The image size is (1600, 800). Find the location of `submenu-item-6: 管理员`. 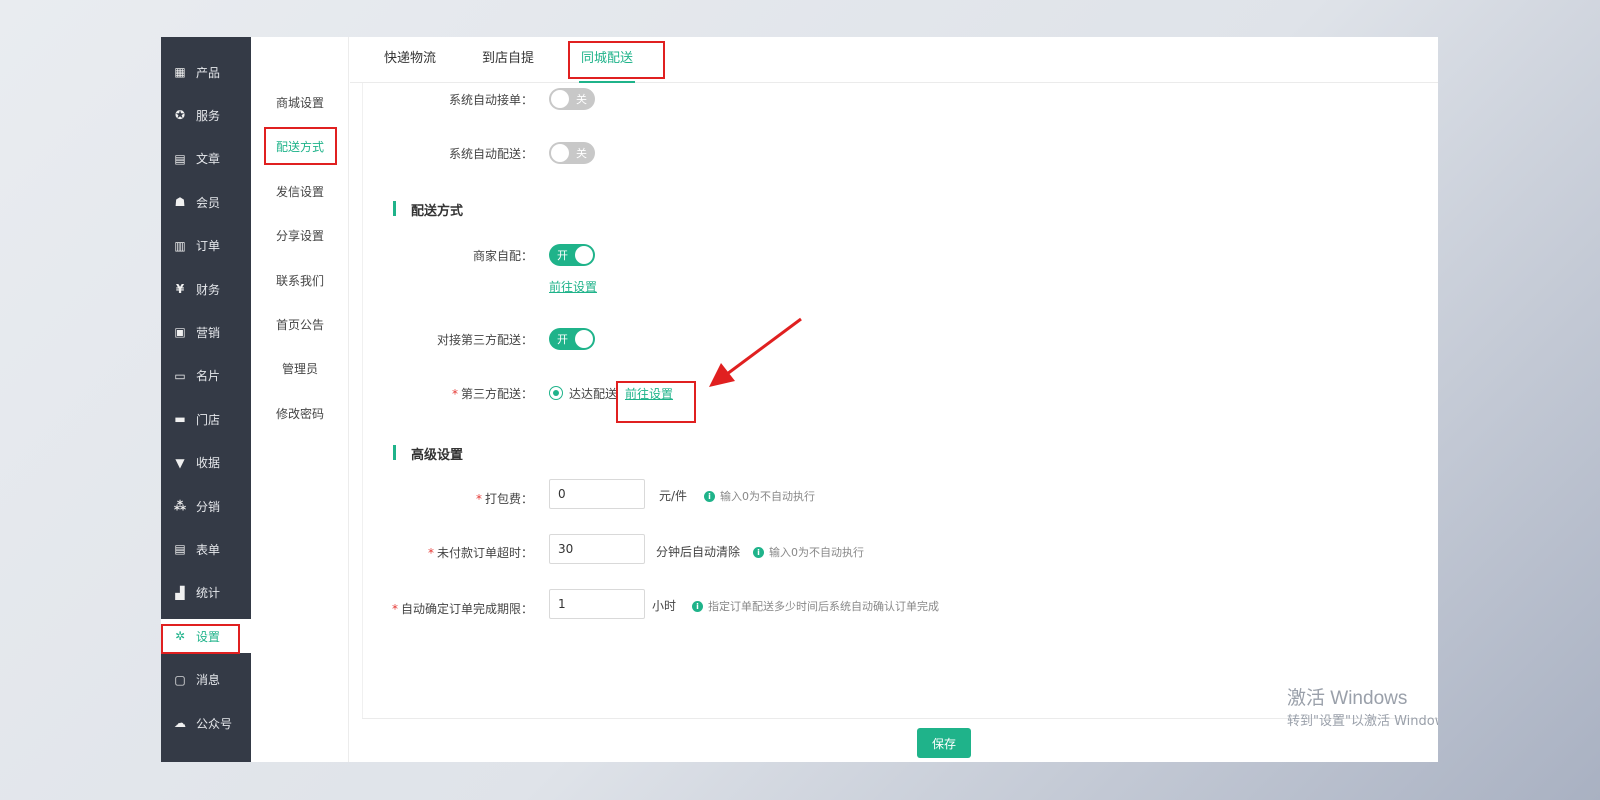

submenu-item-6: 管理员 is located at coordinates (300, 369).